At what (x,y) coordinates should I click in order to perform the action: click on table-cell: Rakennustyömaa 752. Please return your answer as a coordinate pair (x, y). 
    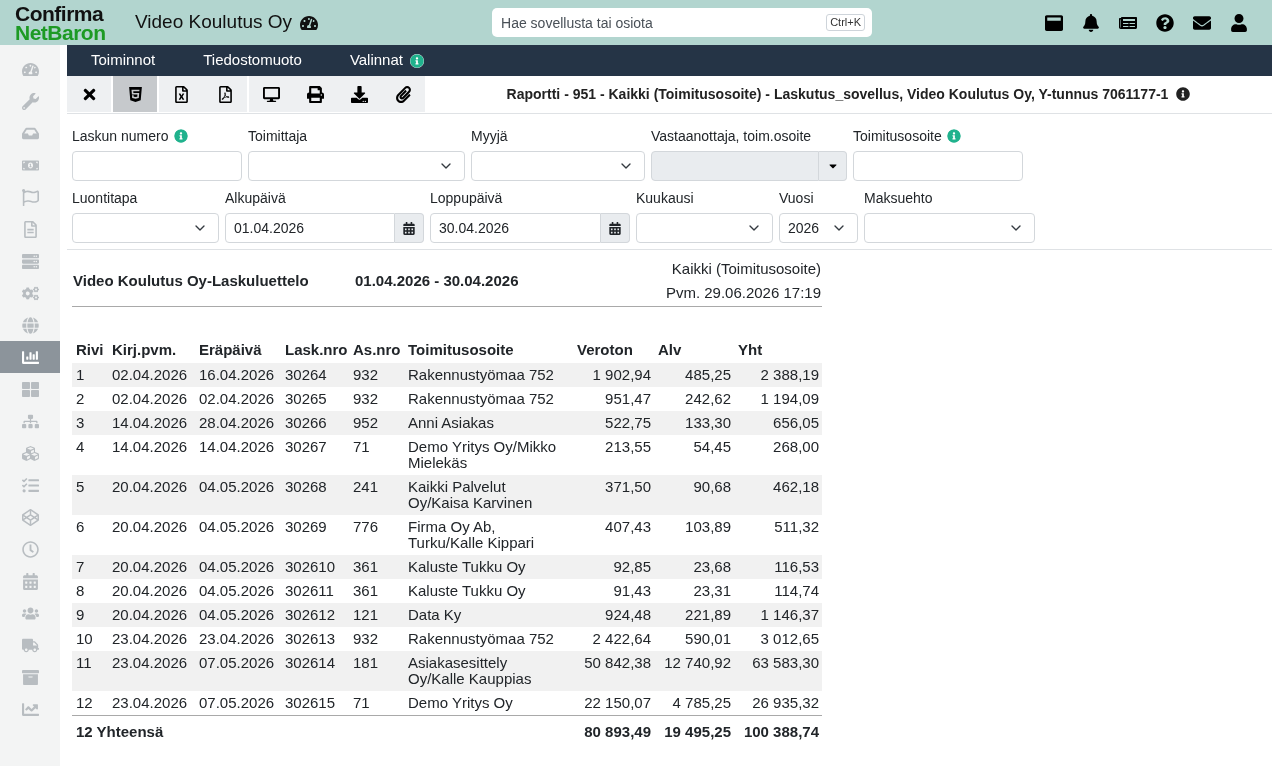
    Looking at the image, I should click on (488, 399).